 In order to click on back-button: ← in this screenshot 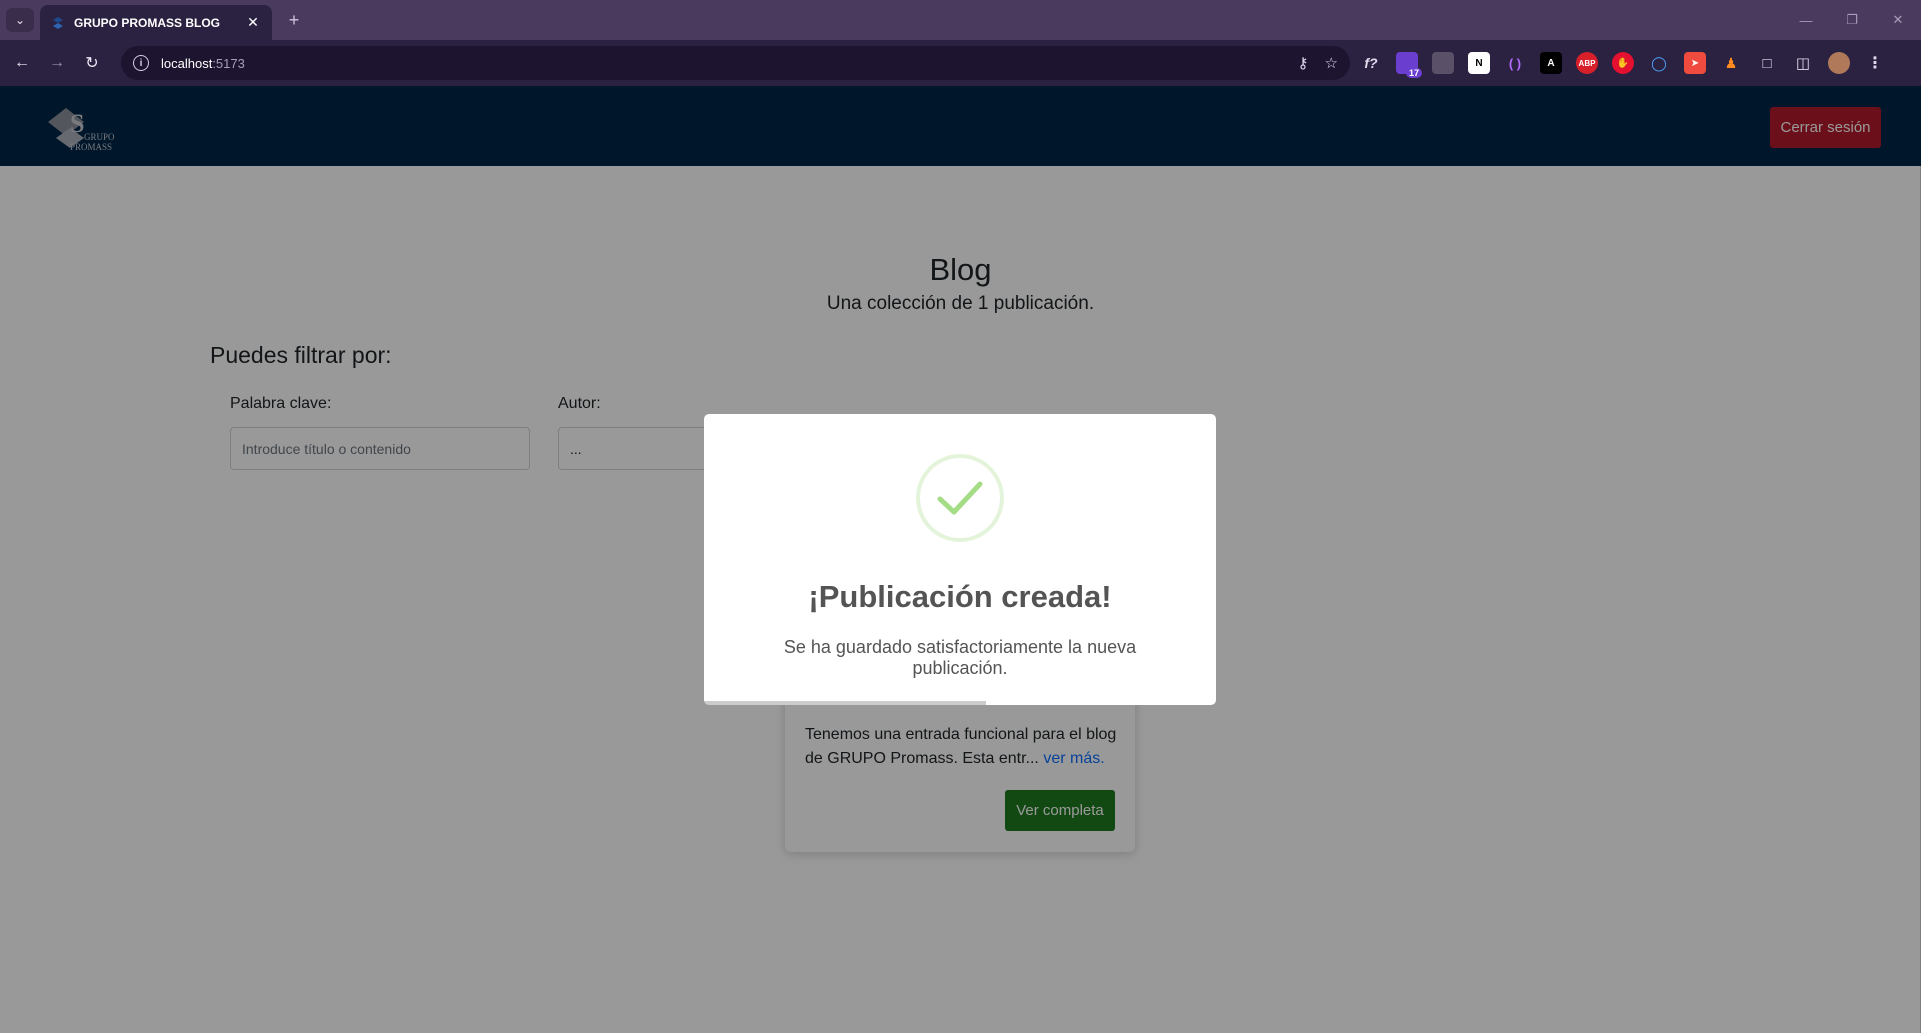, I will do `click(22, 63)`.